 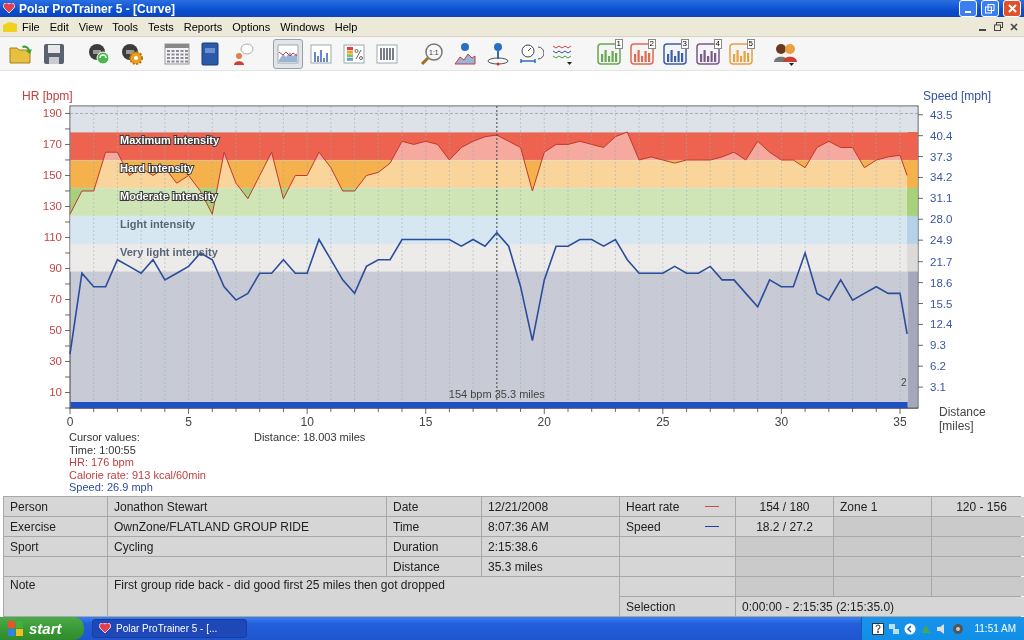 What do you see at coordinates (203, 26) in the screenshot?
I see `menu-item: Reports` at bounding box center [203, 26].